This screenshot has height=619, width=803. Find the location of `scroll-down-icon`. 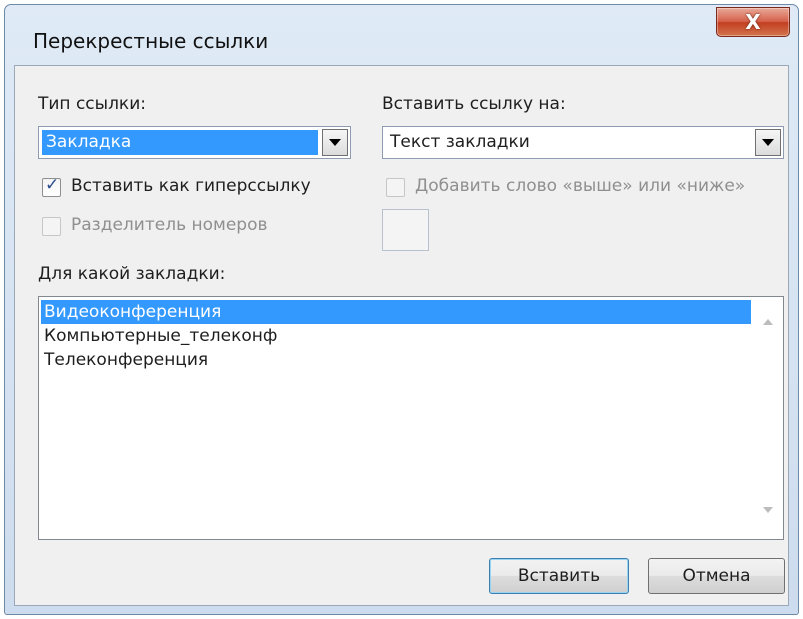

scroll-down-icon is located at coordinates (768, 510).